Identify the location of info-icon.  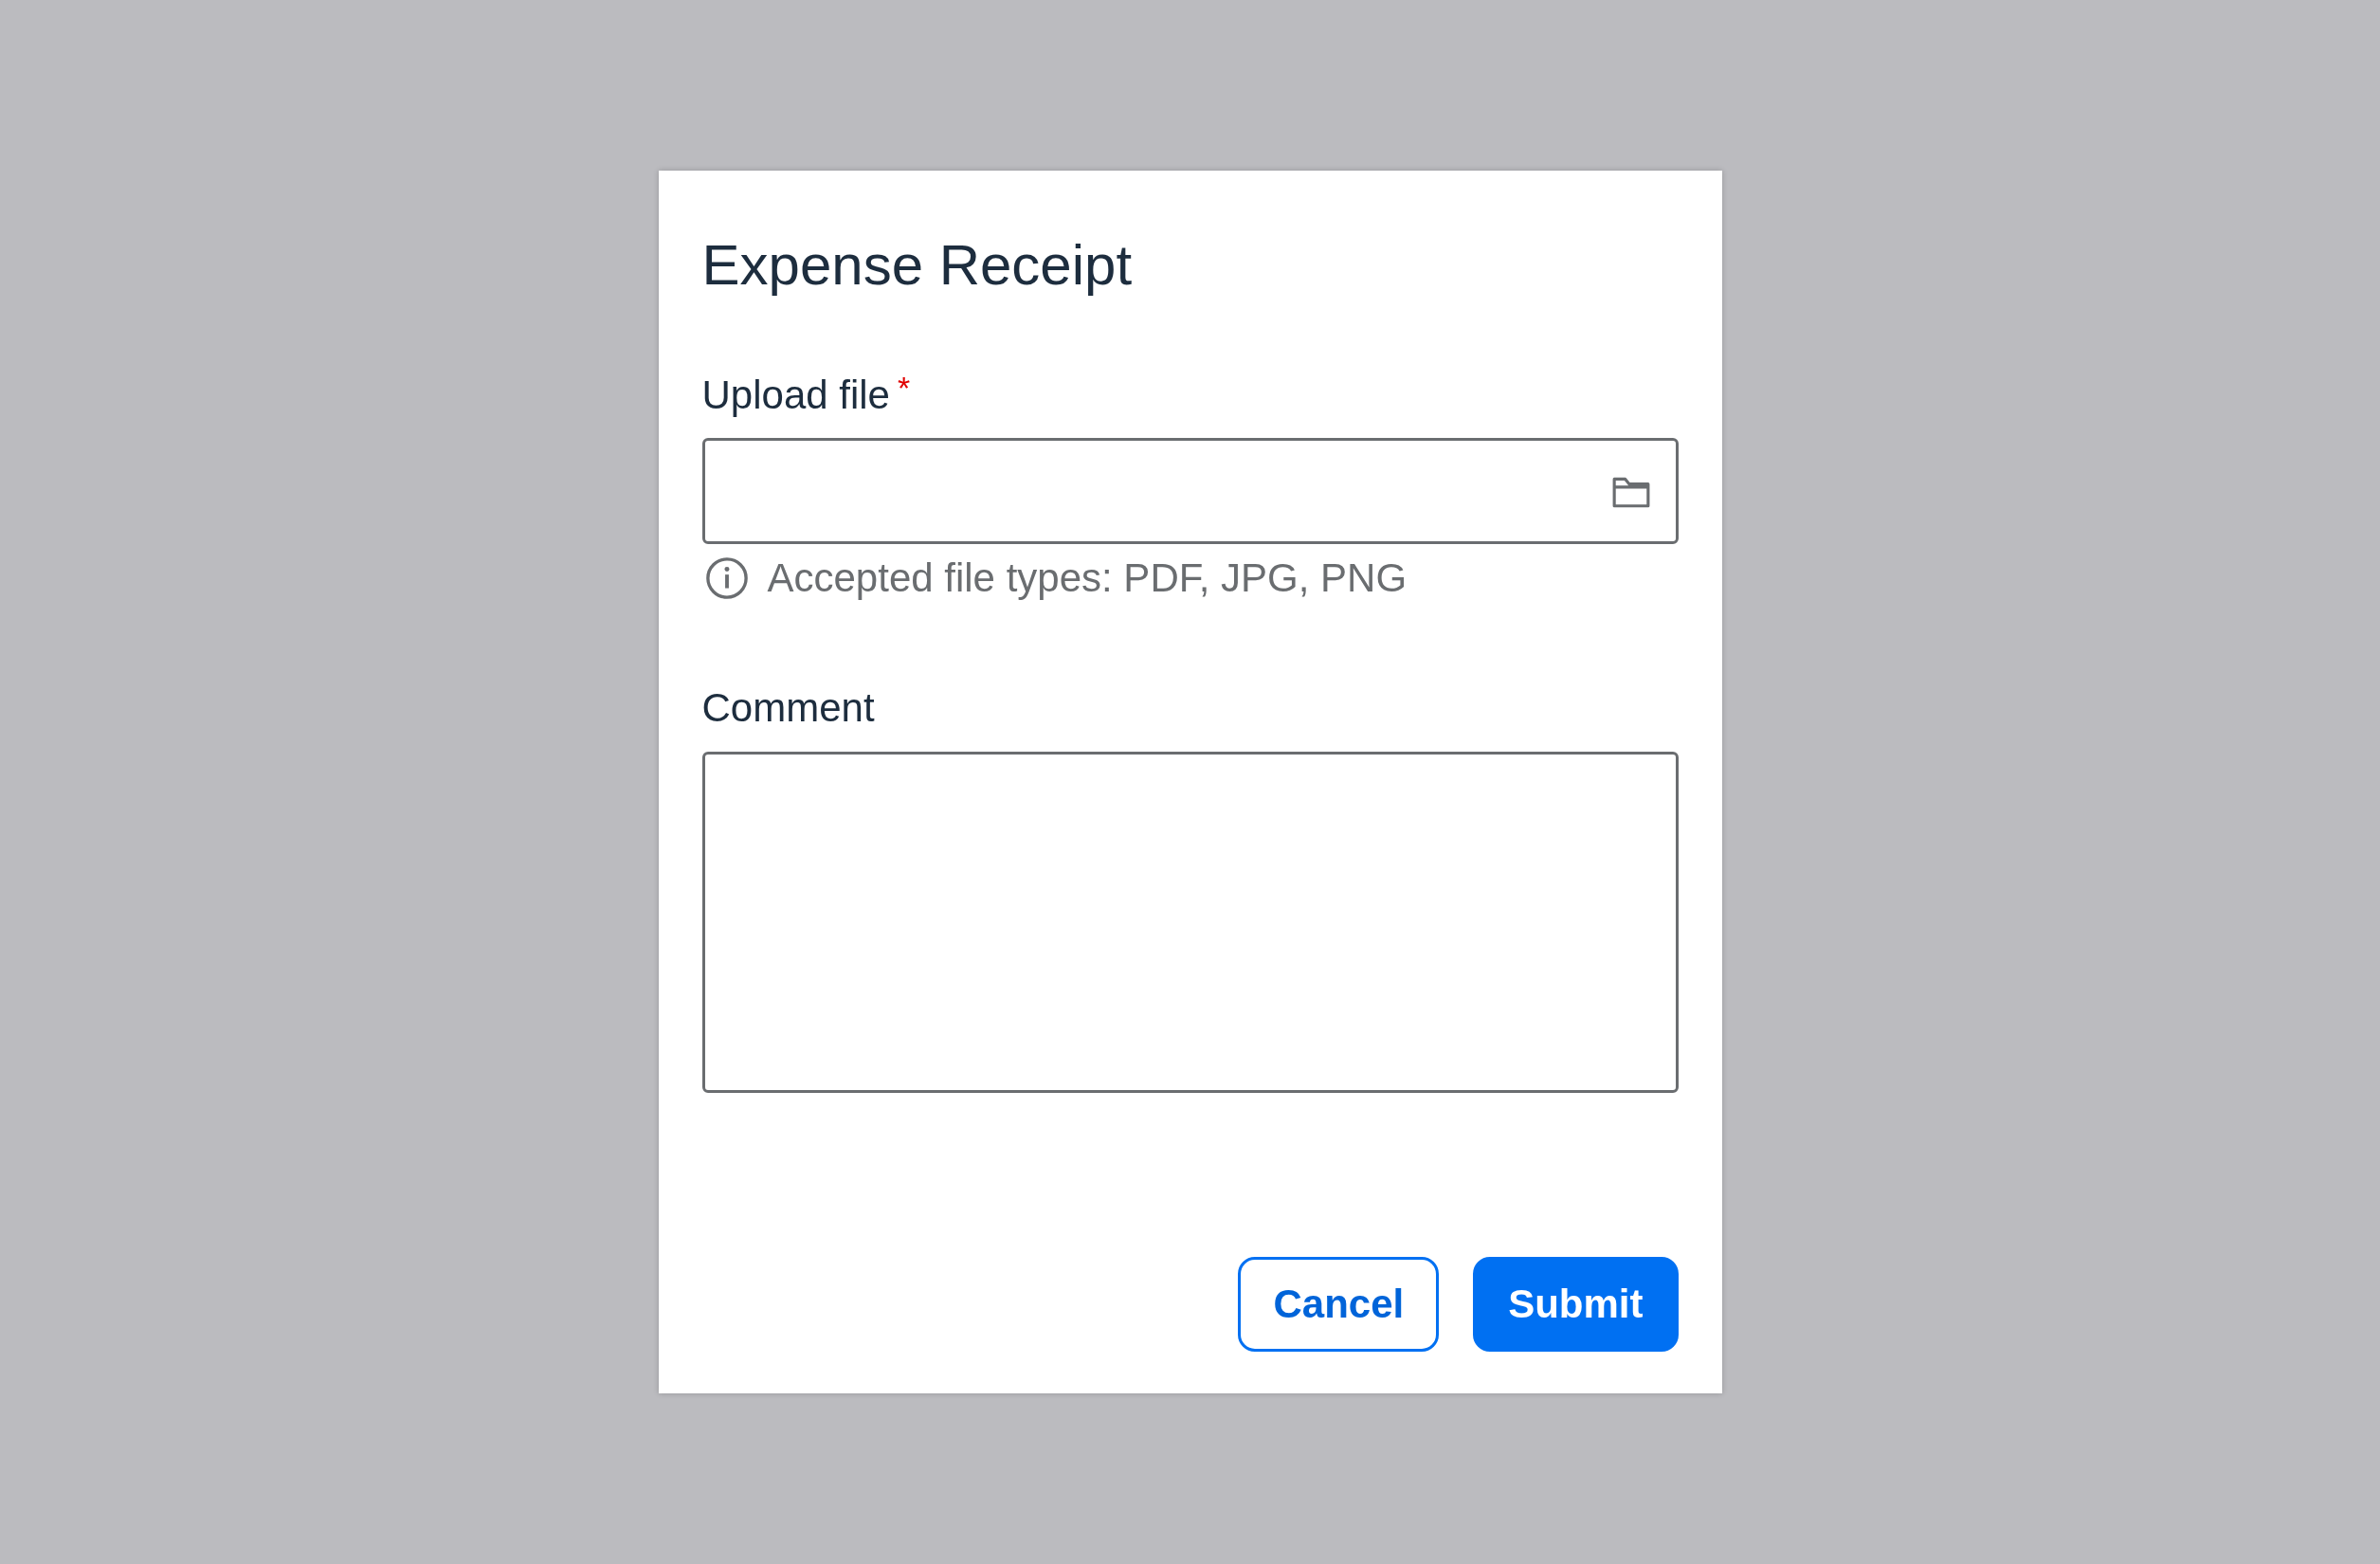
(726, 578).